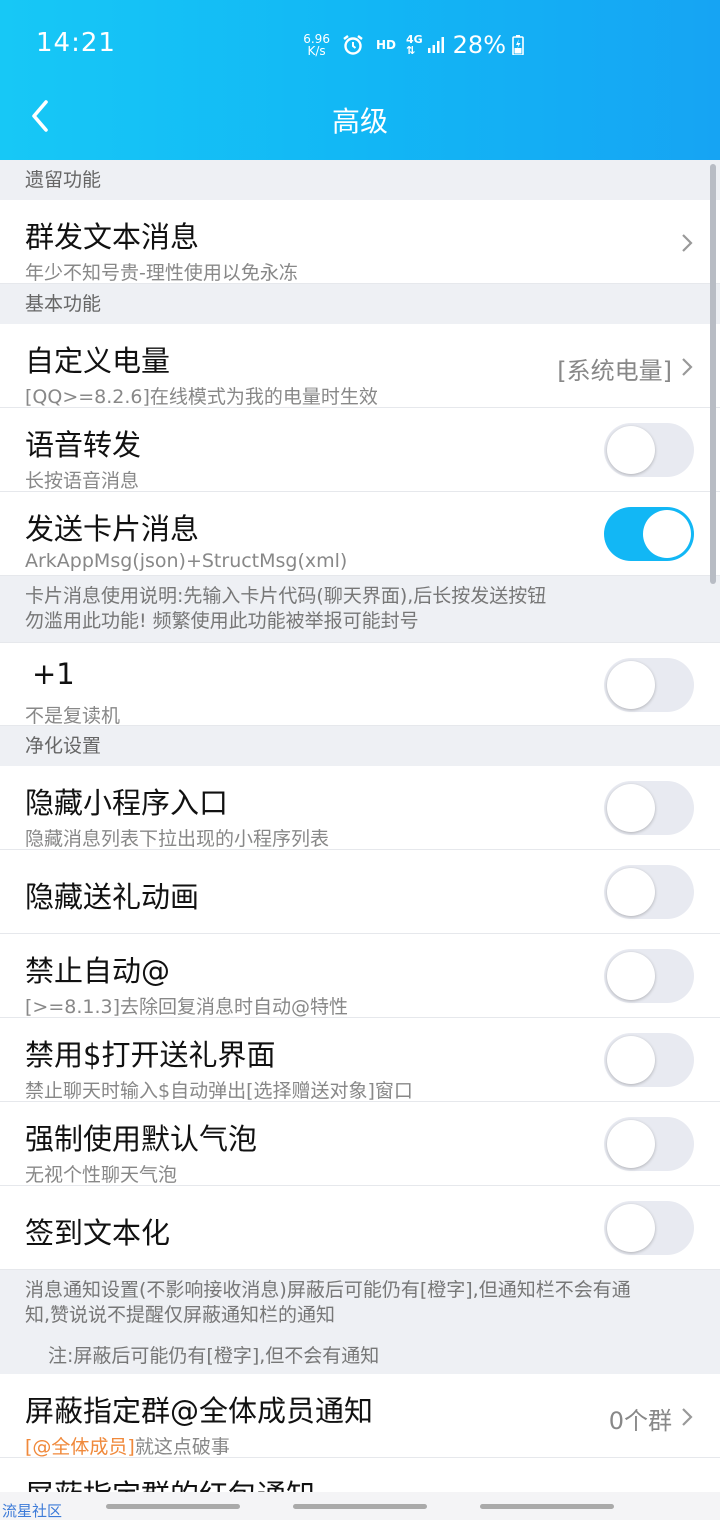  I want to click on checkin-text-toggle, so click(649, 1228).